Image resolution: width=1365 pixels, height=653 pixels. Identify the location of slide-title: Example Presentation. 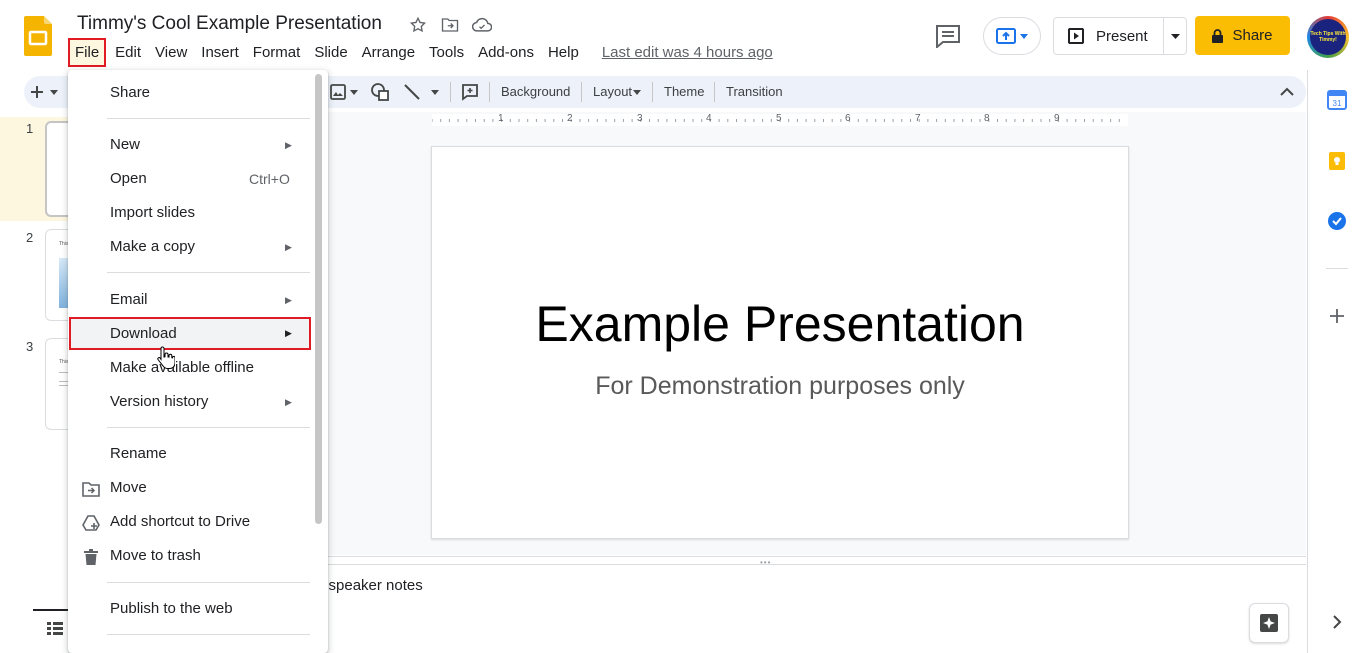
(780, 324).